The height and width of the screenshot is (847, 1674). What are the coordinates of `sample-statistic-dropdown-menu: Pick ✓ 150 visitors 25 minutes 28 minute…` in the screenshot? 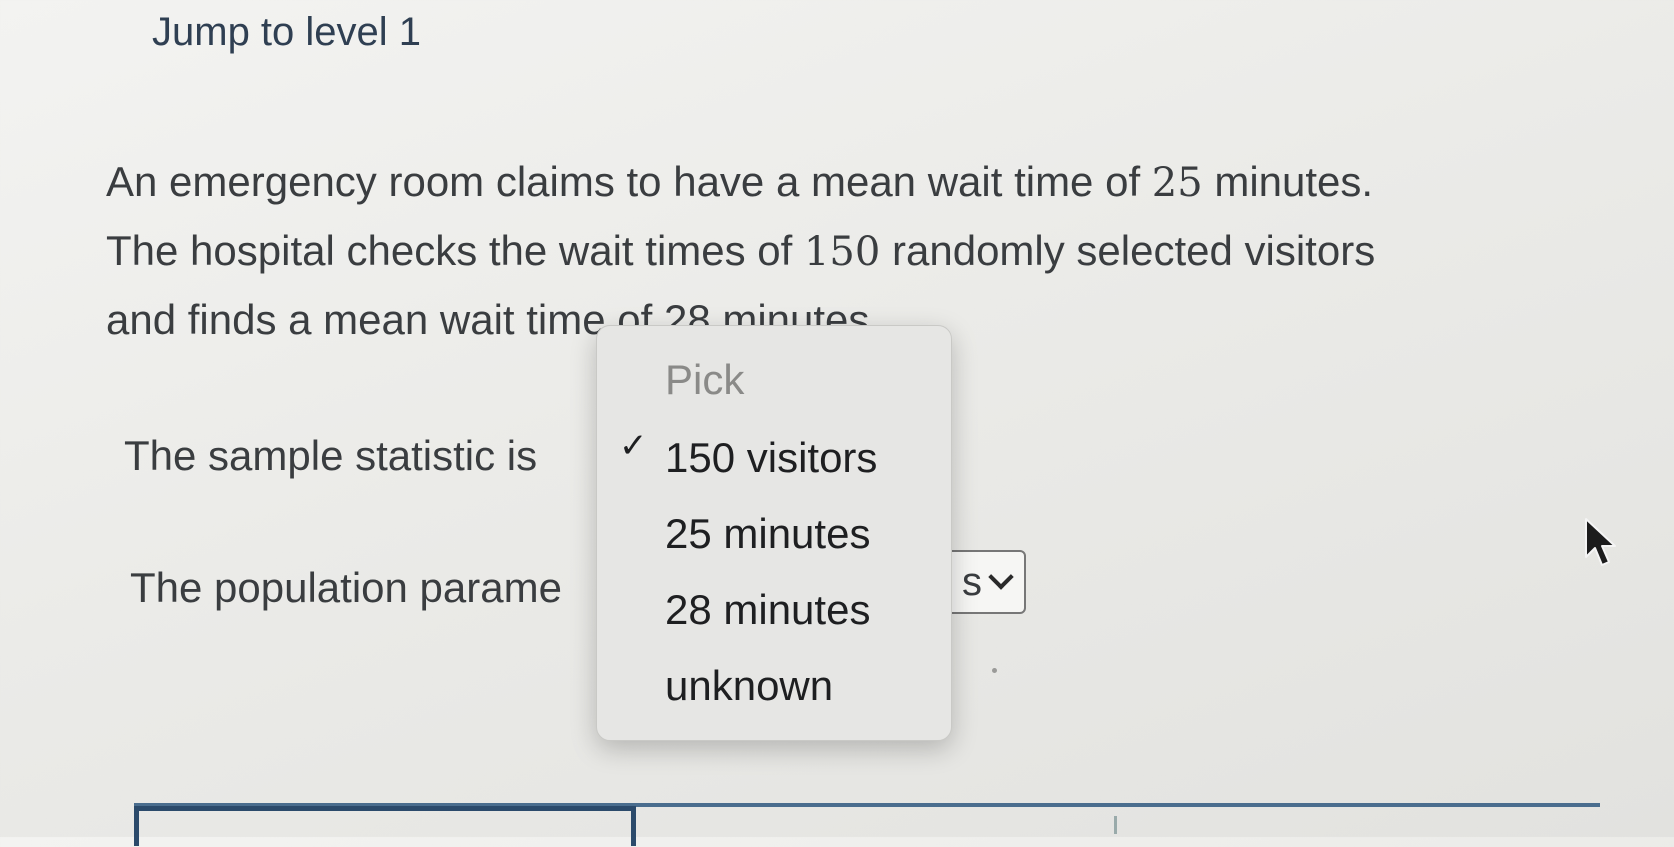 It's located at (774, 533).